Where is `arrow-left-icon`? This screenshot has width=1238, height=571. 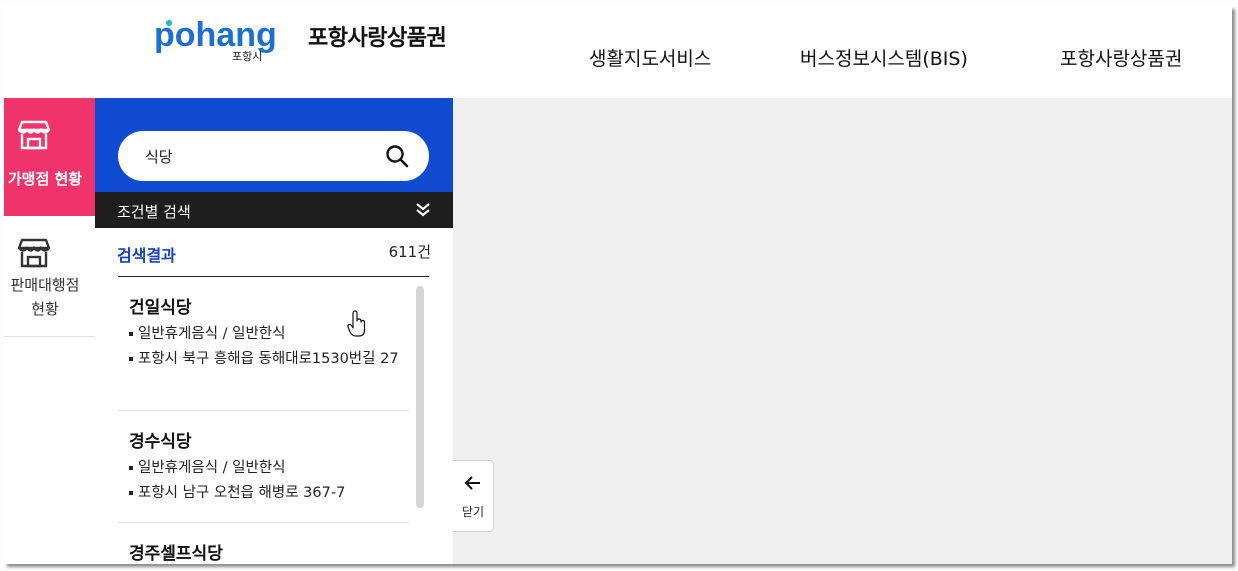
arrow-left-icon is located at coordinates (472, 483).